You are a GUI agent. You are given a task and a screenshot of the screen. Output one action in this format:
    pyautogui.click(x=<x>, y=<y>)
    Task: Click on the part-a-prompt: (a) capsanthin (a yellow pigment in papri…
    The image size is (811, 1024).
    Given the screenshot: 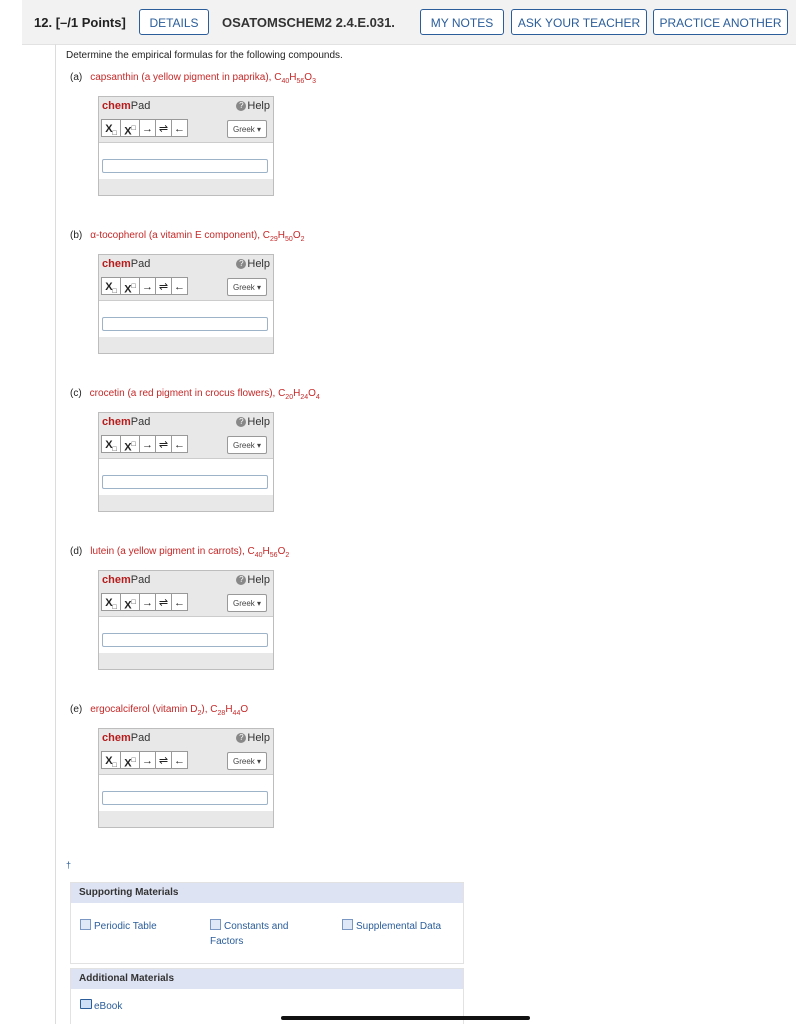 What is the action you would take?
    pyautogui.click(x=193, y=78)
    